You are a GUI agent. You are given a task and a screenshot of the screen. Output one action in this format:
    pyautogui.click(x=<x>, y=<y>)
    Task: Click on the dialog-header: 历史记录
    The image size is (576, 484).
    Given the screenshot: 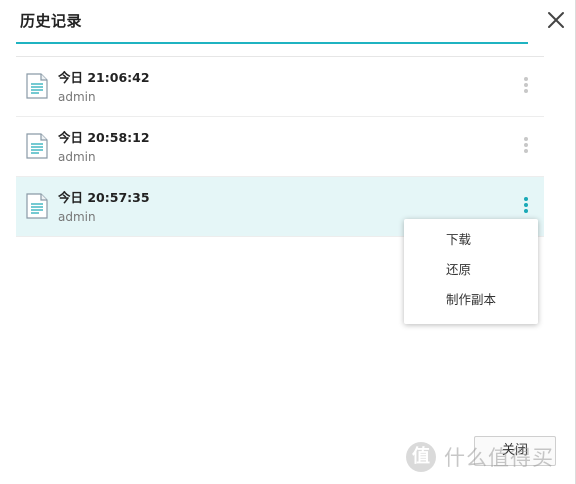 What is the action you would take?
    pyautogui.click(x=290, y=22)
    